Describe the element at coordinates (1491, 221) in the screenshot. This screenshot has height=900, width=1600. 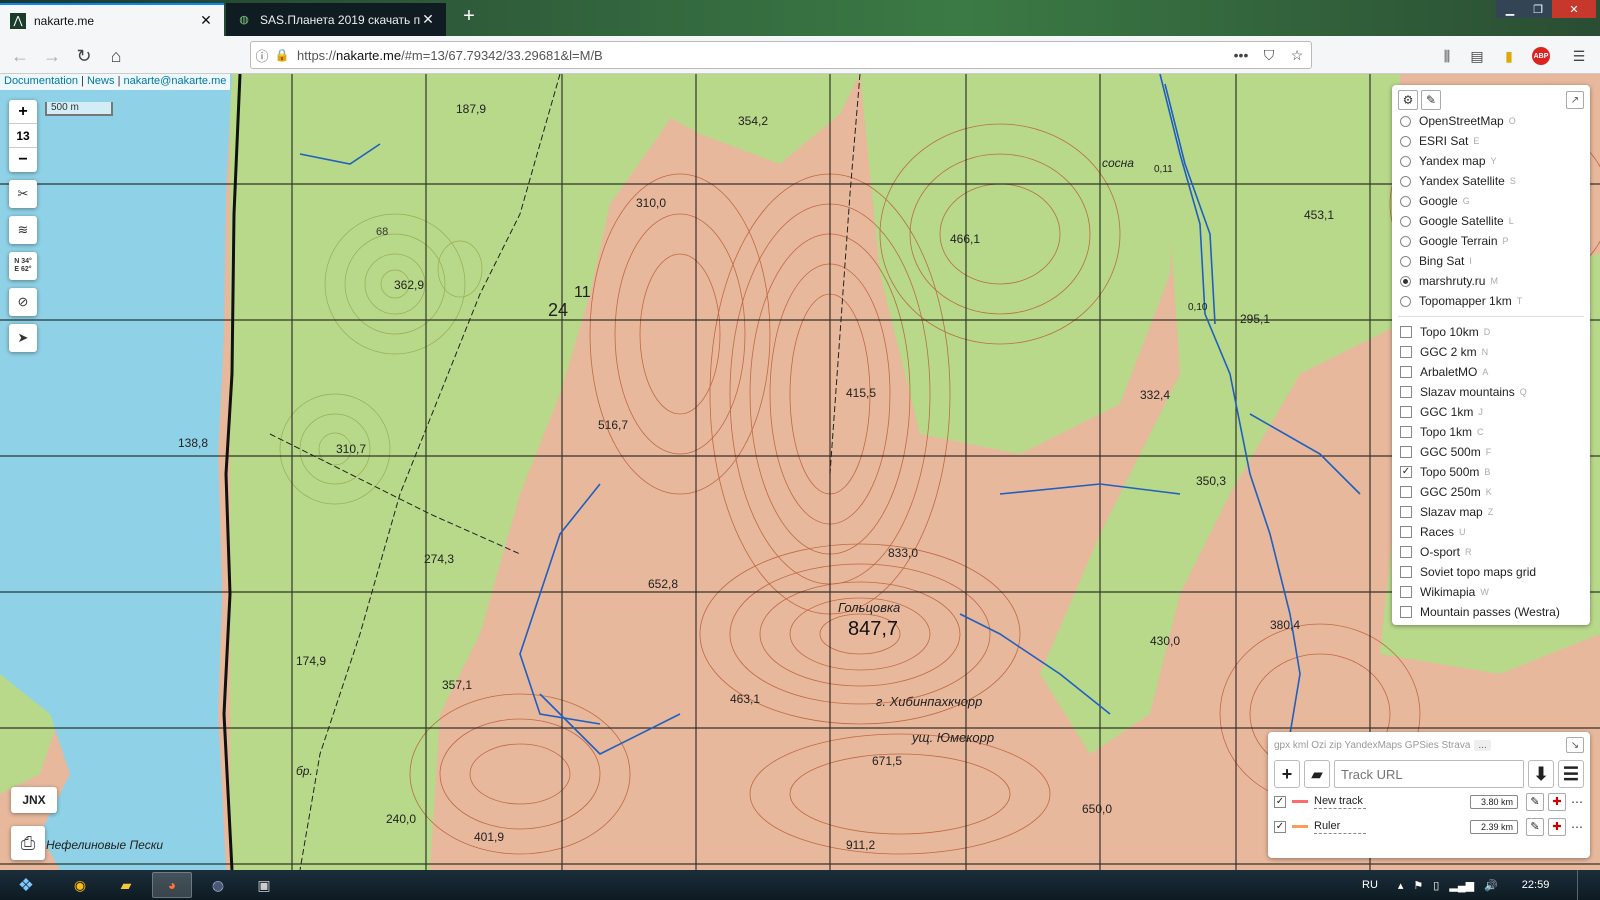
I see `base-layer-item: Google Satellite L` at that location.